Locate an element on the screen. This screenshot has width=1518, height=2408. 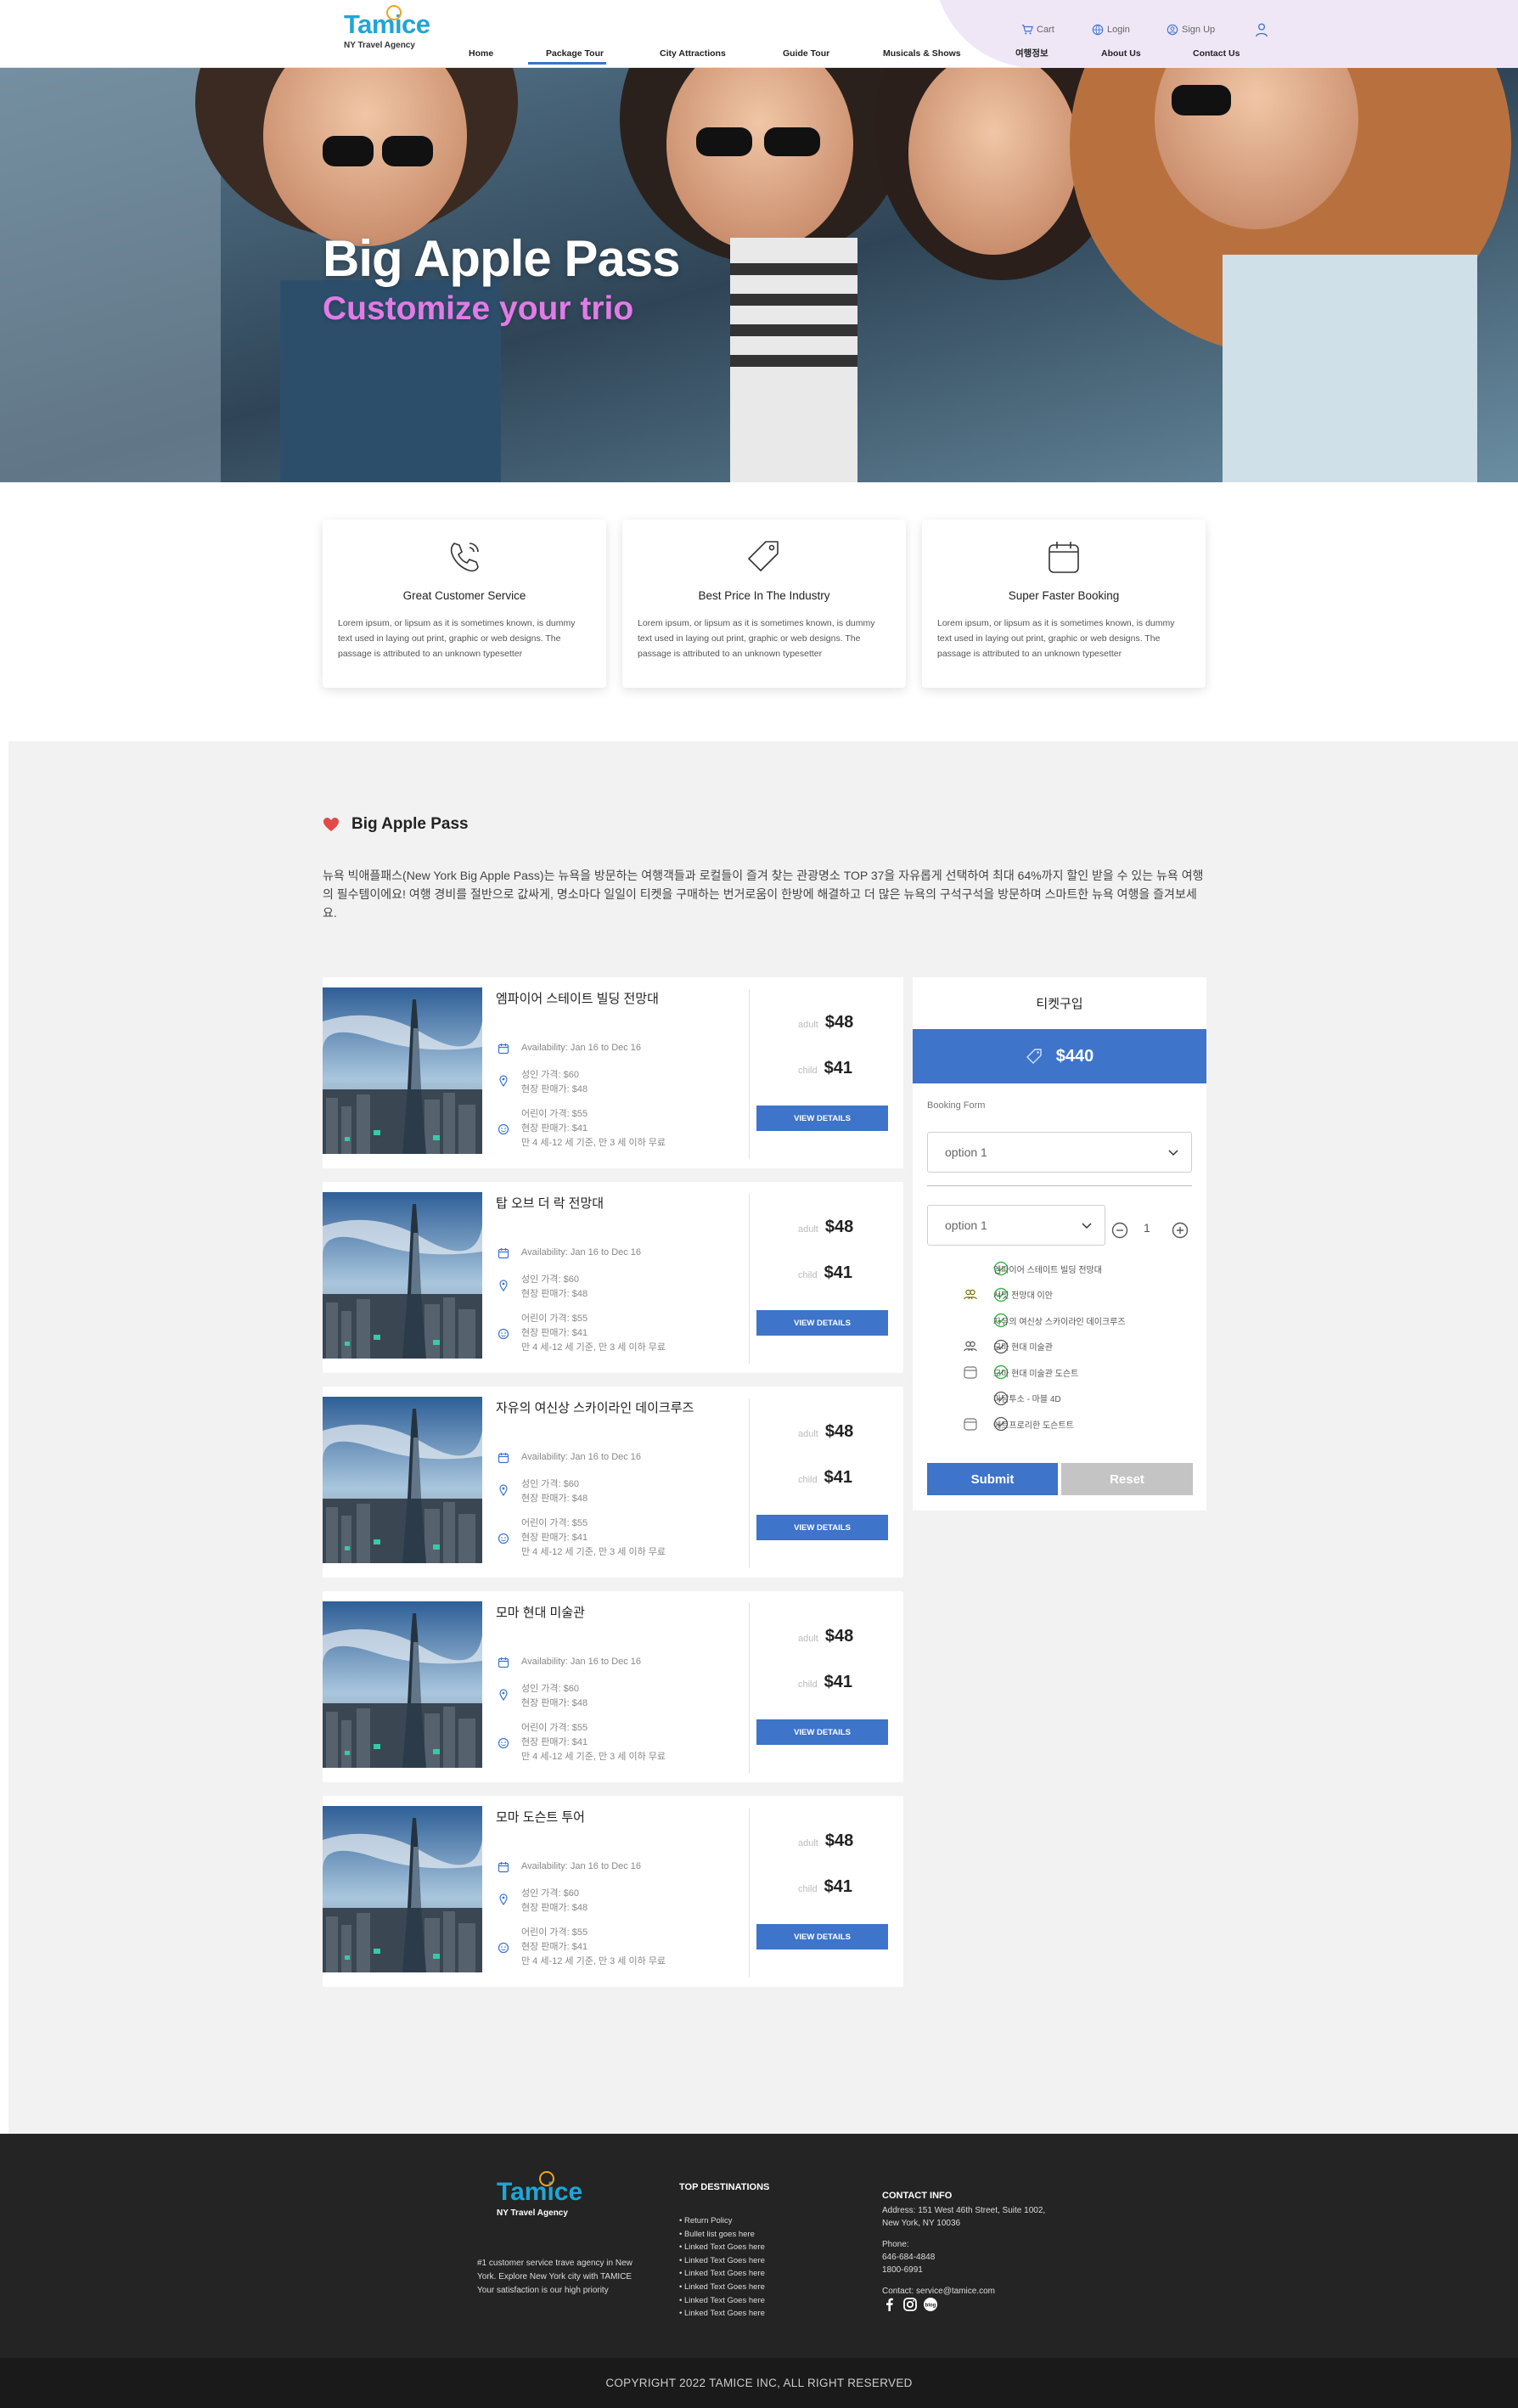
nav-contact-us: Contact Us is located at coordinates (1217, 53).